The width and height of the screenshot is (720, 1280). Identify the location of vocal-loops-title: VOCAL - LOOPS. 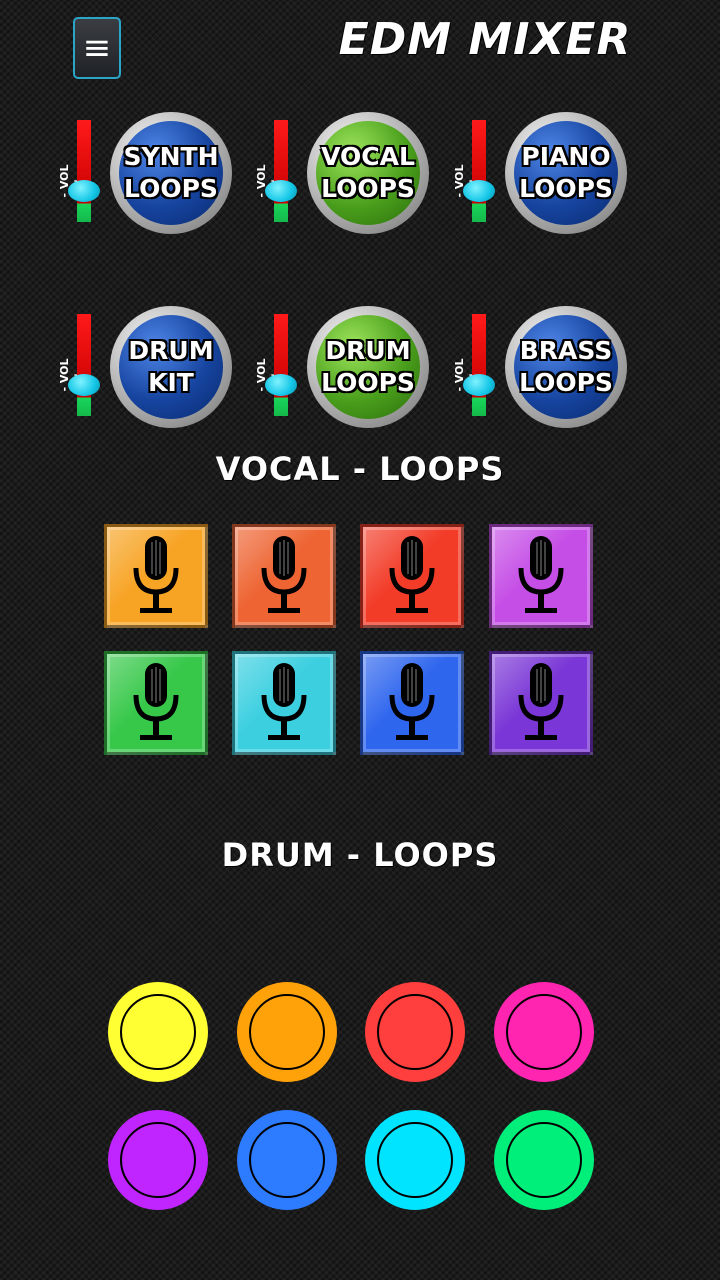
(360, 469).